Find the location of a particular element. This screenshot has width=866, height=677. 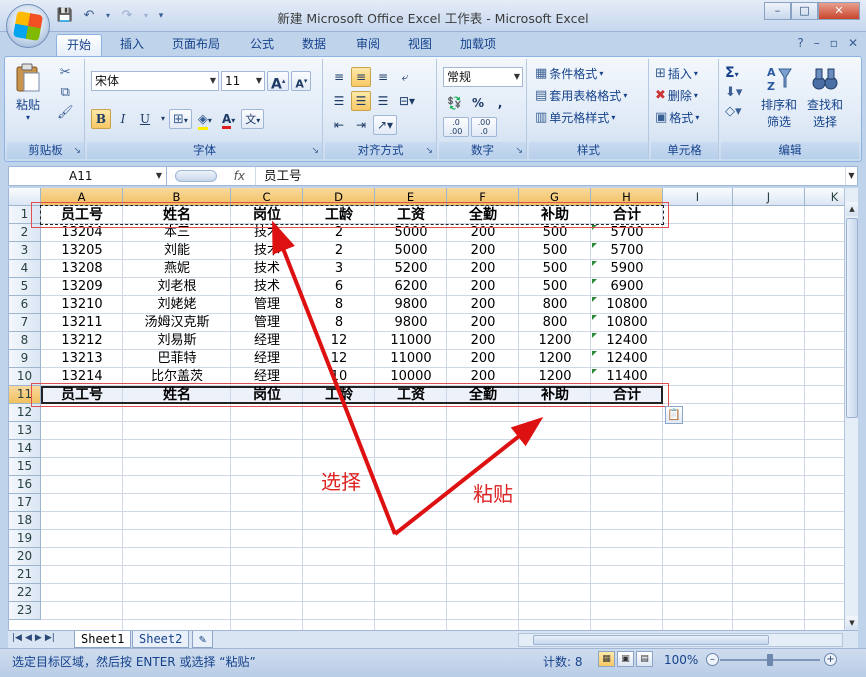

row-header-21: 21 is located at coordinates (25, 575).